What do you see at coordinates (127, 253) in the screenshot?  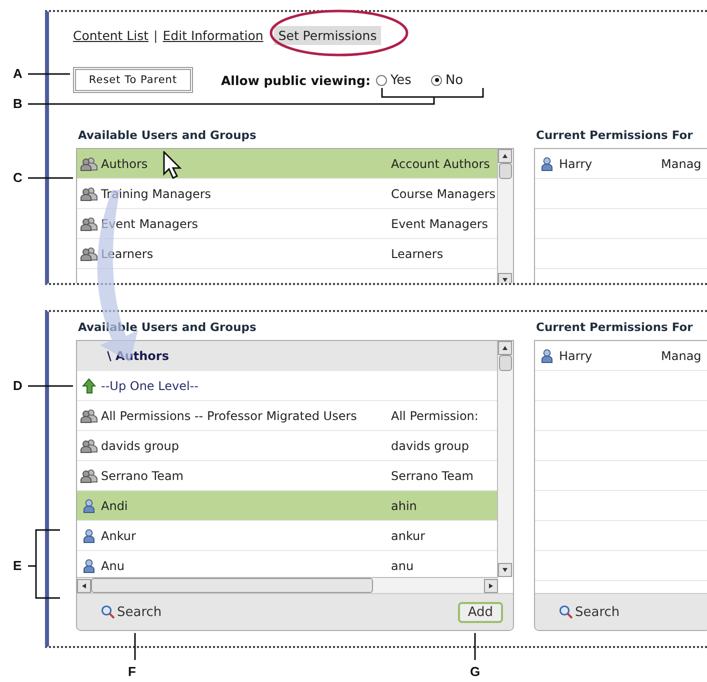 I see `user-name: Learners` at bounding box center [127, 253].